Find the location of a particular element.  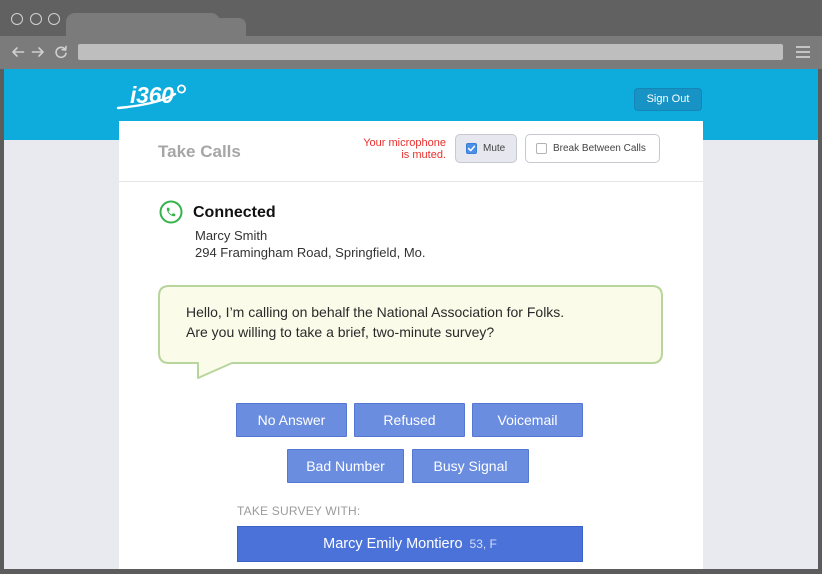

take-survey-respondent-button: Marcy Emily Montiero 53, F is located at coordinates (410, 544).